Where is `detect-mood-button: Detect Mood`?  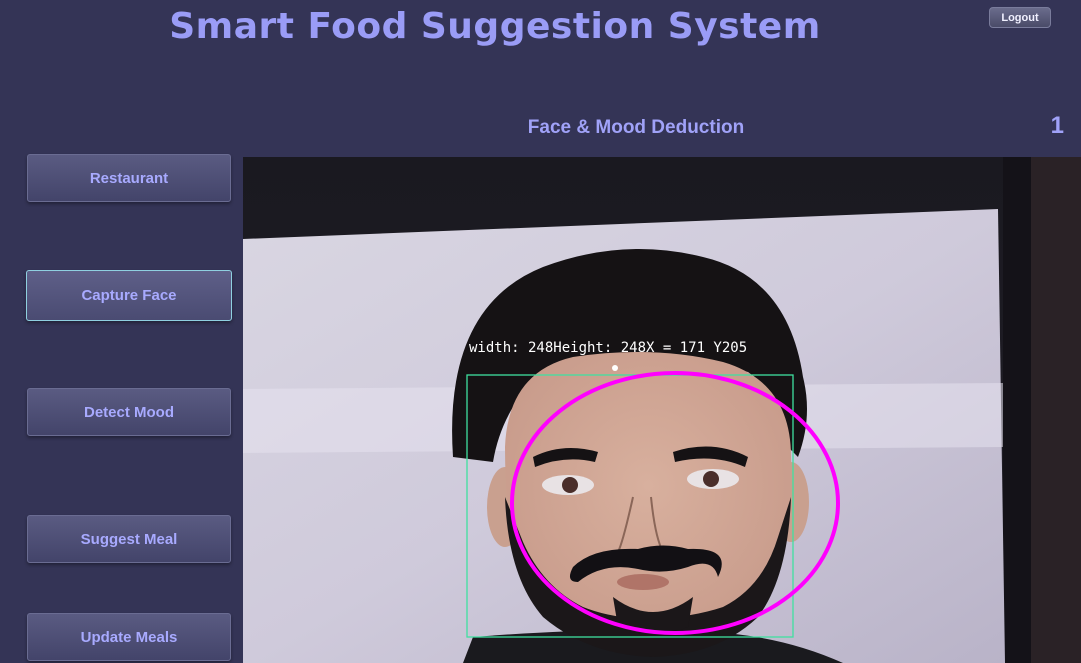 detect-mood-button: Detect Mood is located at coordinates (129, 412).